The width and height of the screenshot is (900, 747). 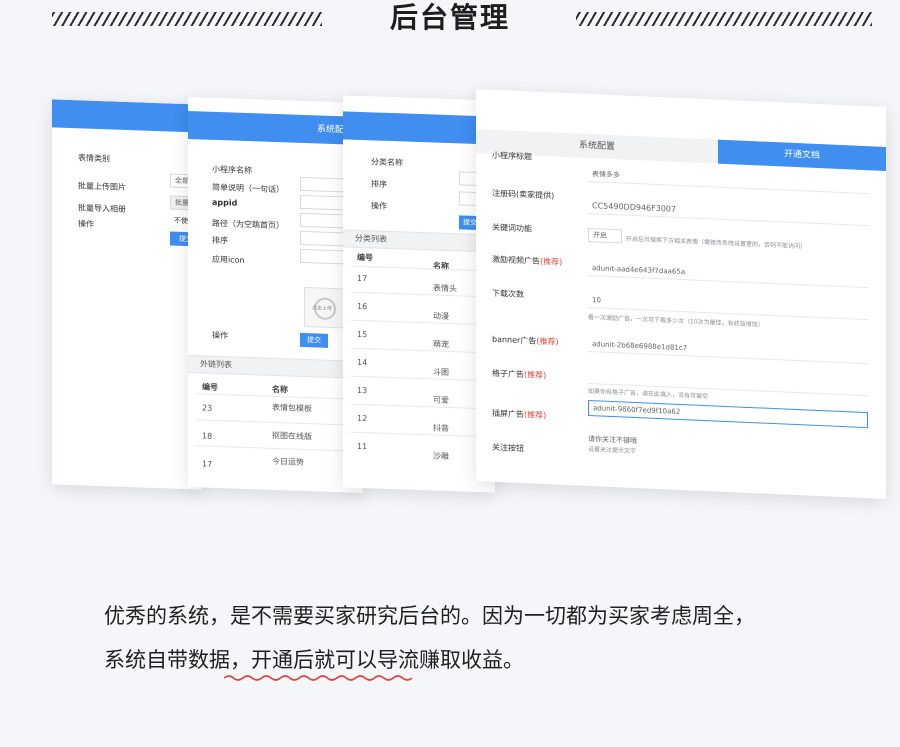 What do you see at coordinates (612, 450) in the screenshot?
I see `follow-button-note: 设置关注提示文字` at bounding box center [612, 450].